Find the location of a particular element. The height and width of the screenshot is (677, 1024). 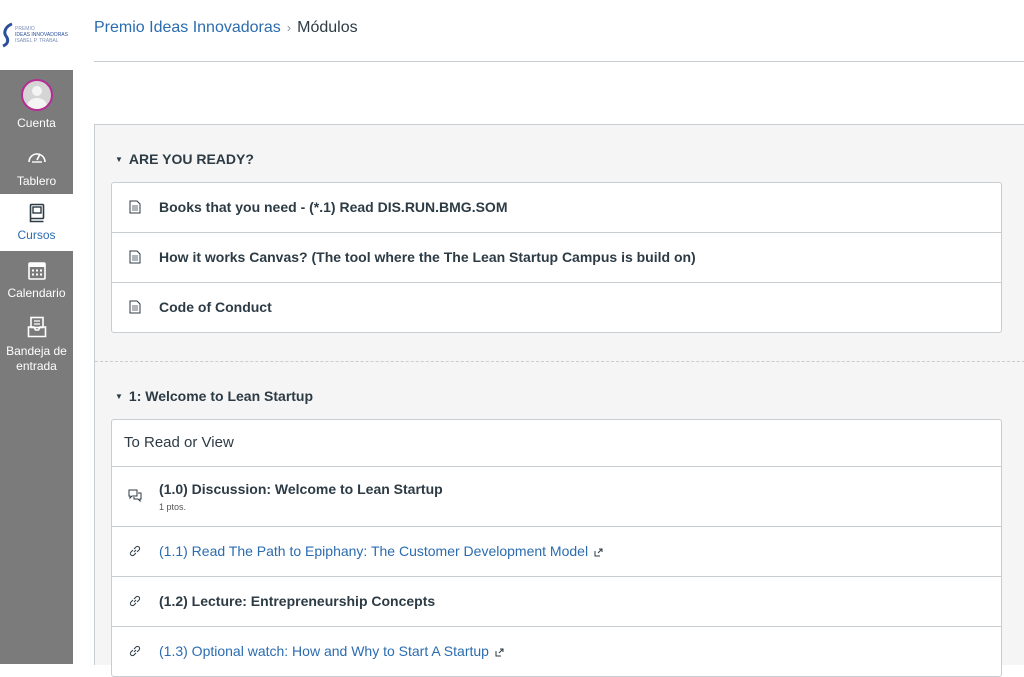

avatar is located at coordinates (36, 95).